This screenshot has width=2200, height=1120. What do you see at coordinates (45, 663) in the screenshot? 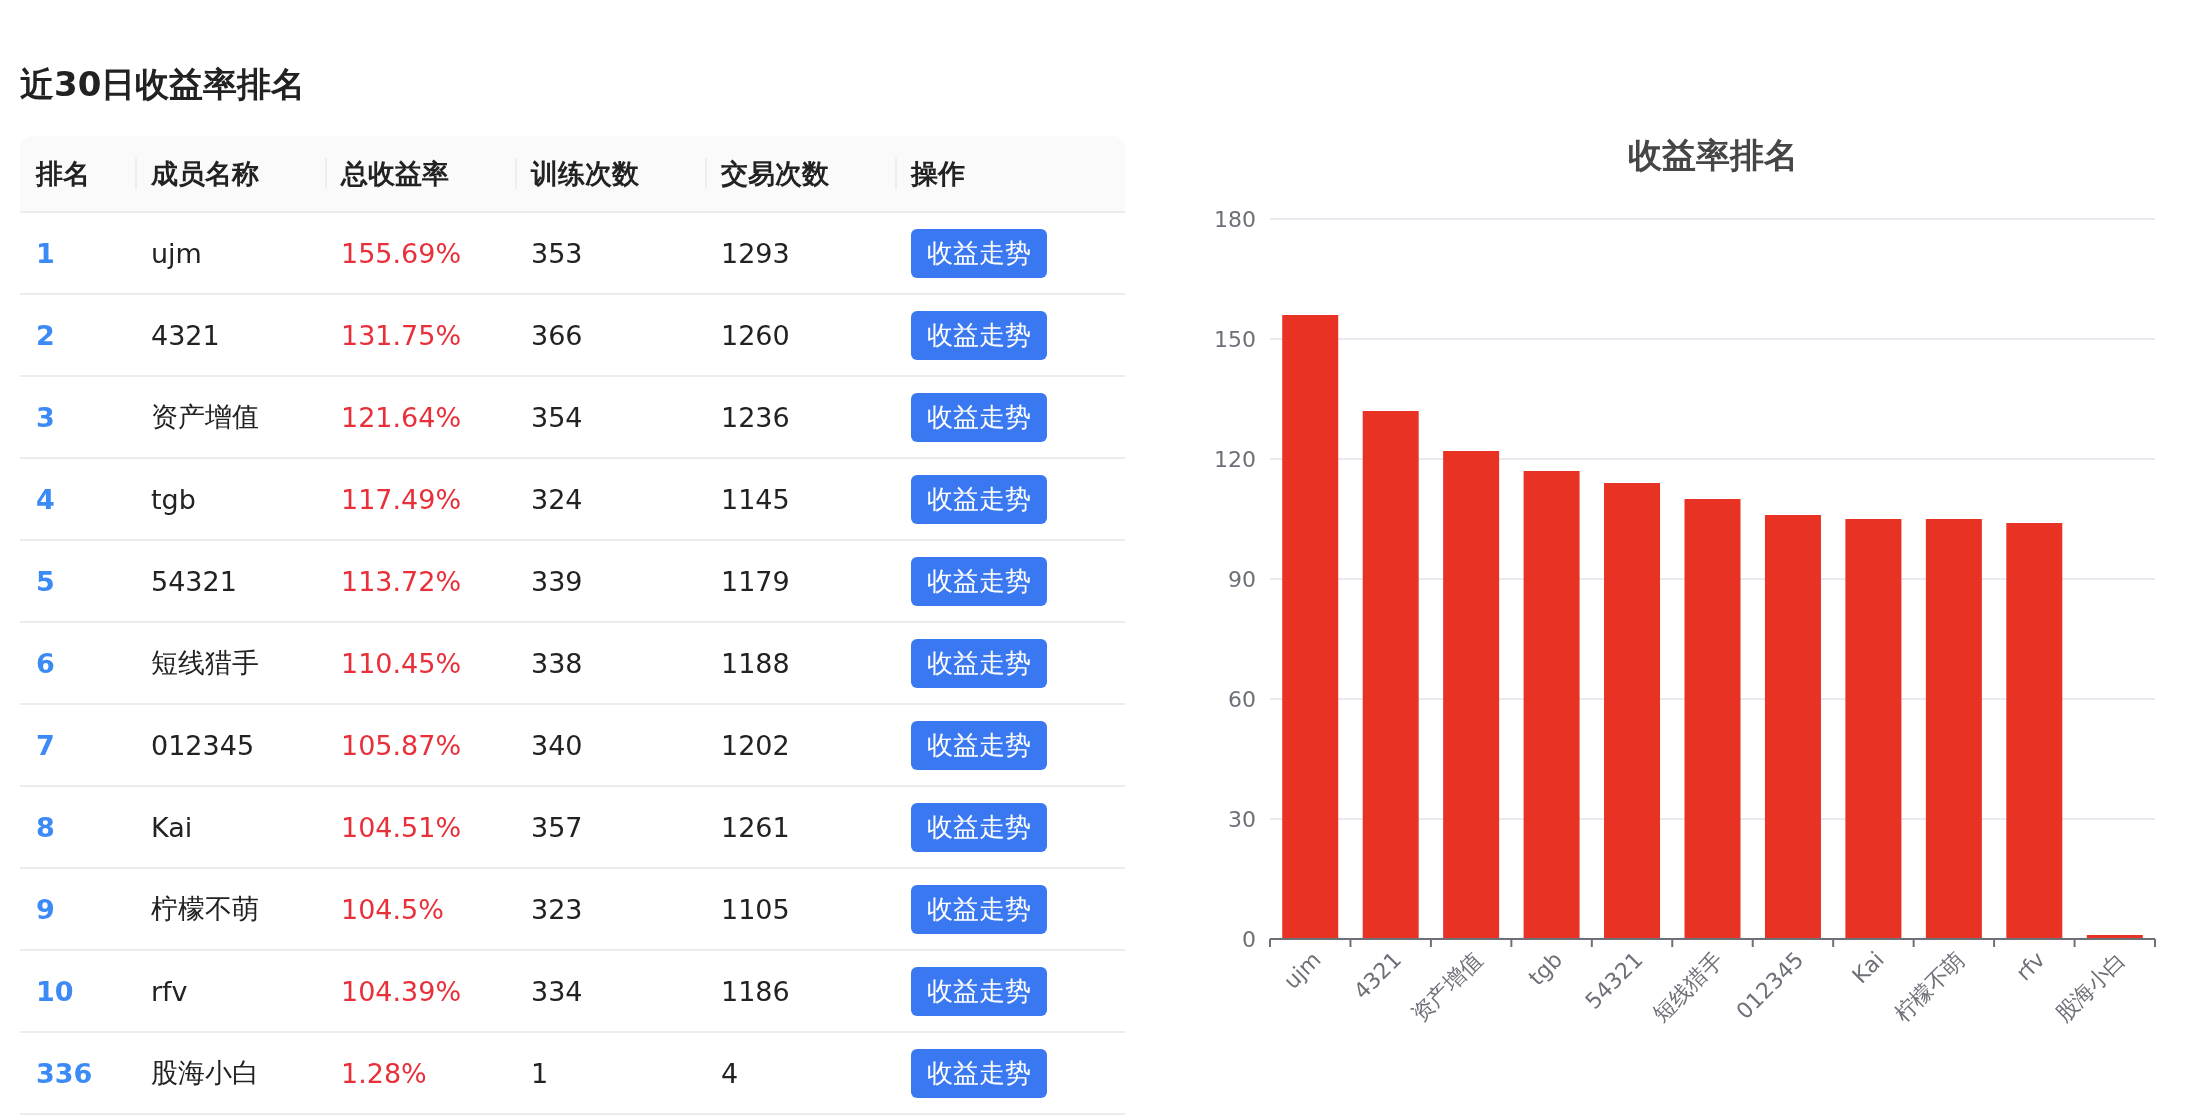
I see `rank-number: 6` at bounding box center [45, 663].